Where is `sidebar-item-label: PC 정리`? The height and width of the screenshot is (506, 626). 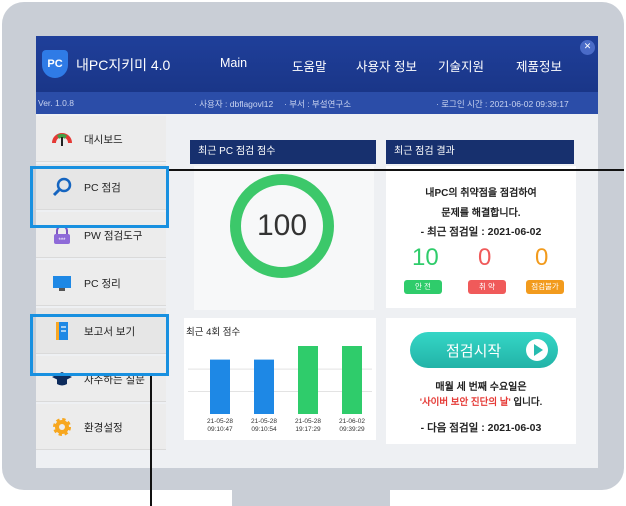 sidebar-item-label: PC 정리 is located at coordinates (102, 284).